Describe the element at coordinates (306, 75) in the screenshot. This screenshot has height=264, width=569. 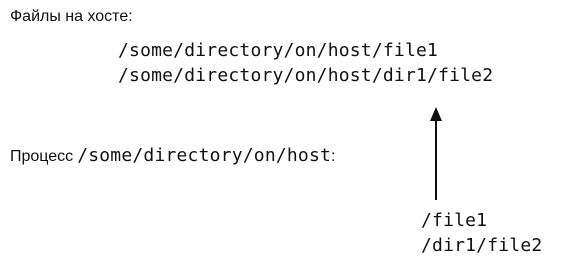
I see `host-file-path: /some/directory/on/host/dir1/file2` at that location.